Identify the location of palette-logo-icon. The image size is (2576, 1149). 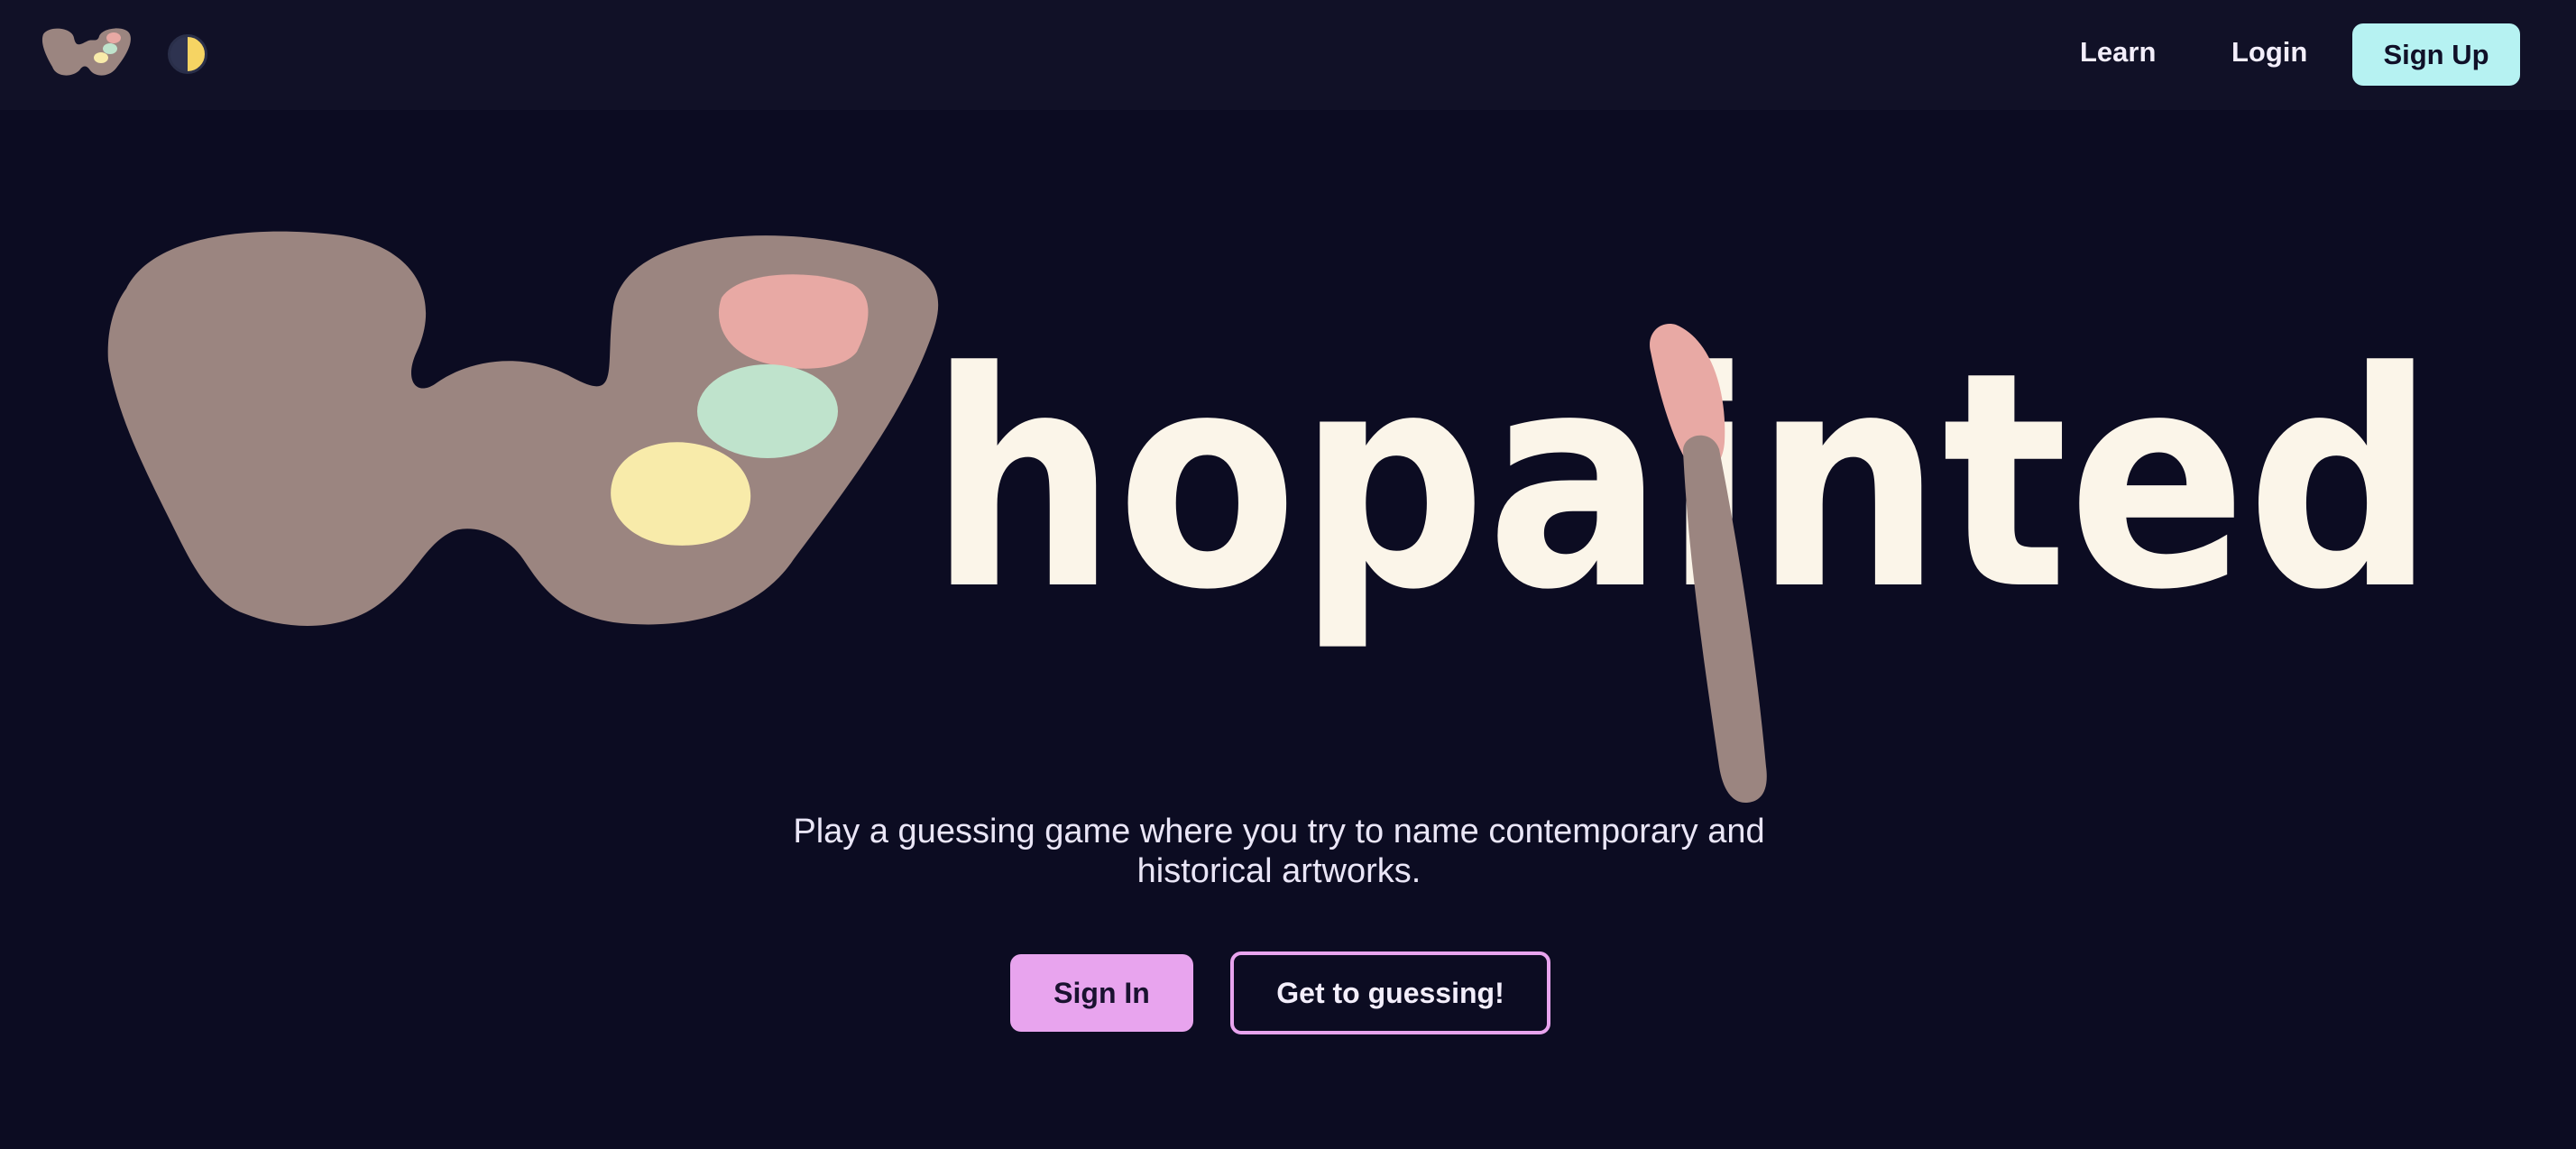
(86, 53).